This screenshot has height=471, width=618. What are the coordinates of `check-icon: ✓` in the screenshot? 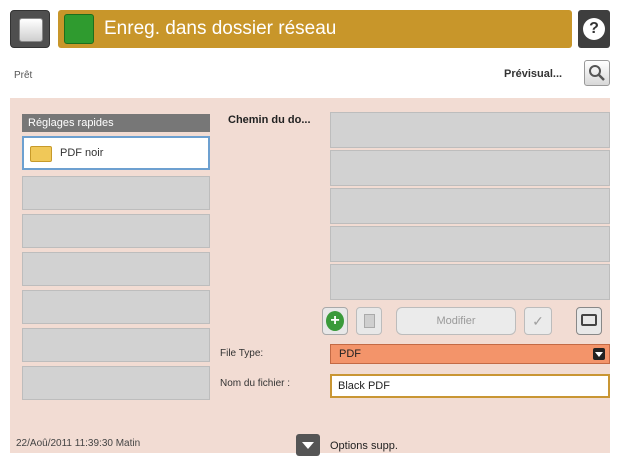 It's located at (538, 321).